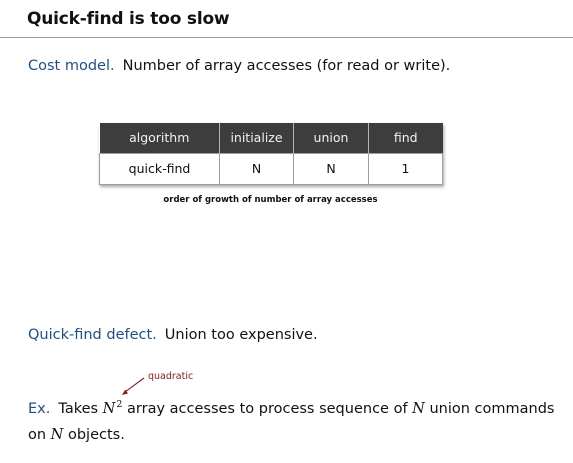  What do you see at coordinates (492, 409) in the screenshot?
I see `example-text-3: union commands` at bounding box center [492, 409].